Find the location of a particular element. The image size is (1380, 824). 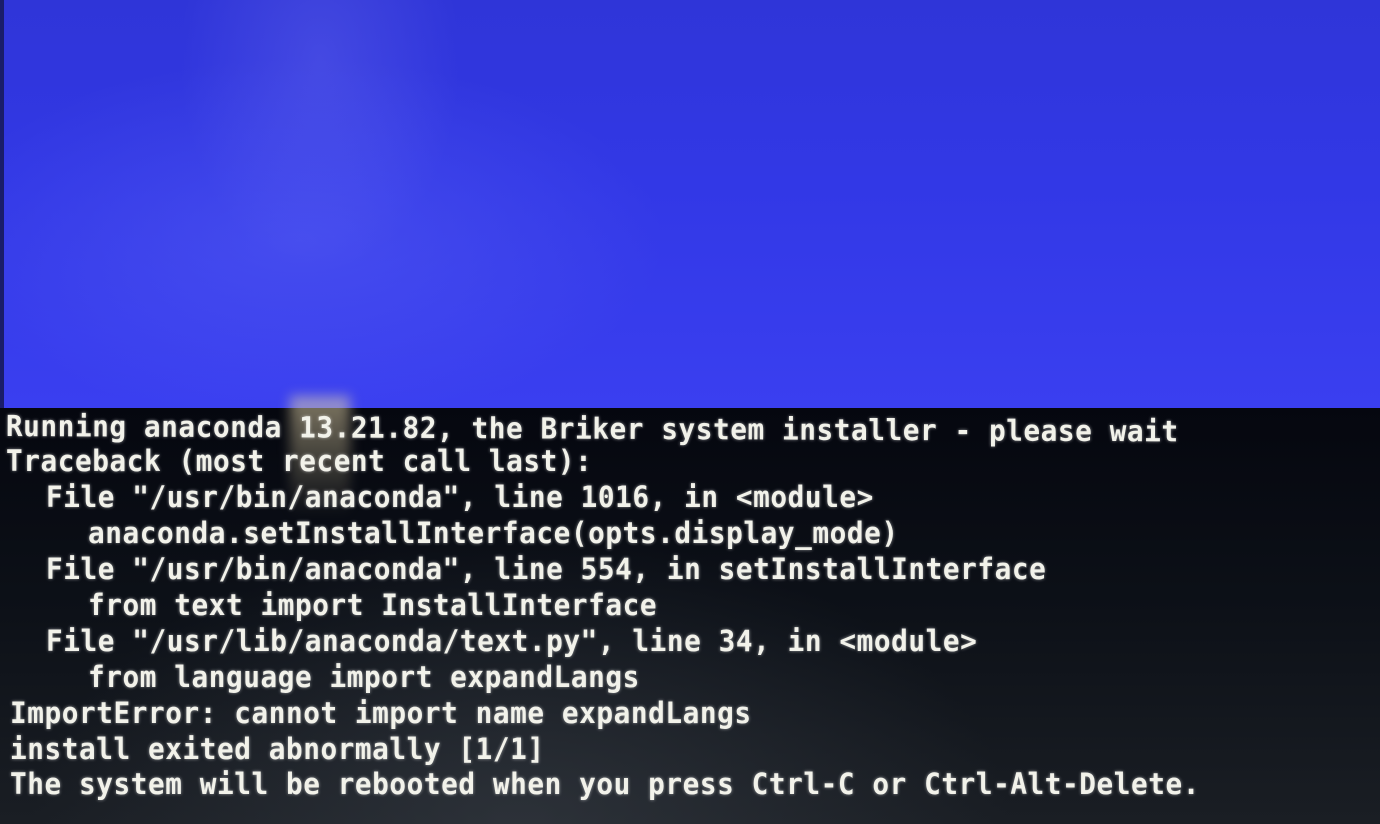

console-line-exit-status: install exited abnormally [1/1] is located at coordinates (277, 749).